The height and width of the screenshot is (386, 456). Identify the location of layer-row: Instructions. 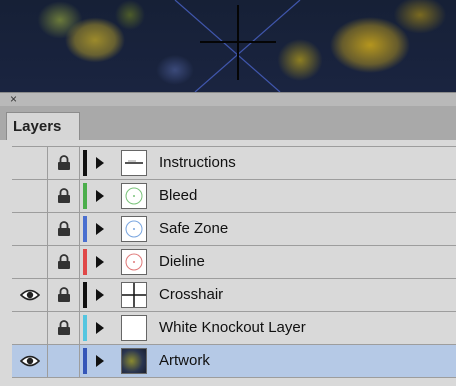
(234, 163).